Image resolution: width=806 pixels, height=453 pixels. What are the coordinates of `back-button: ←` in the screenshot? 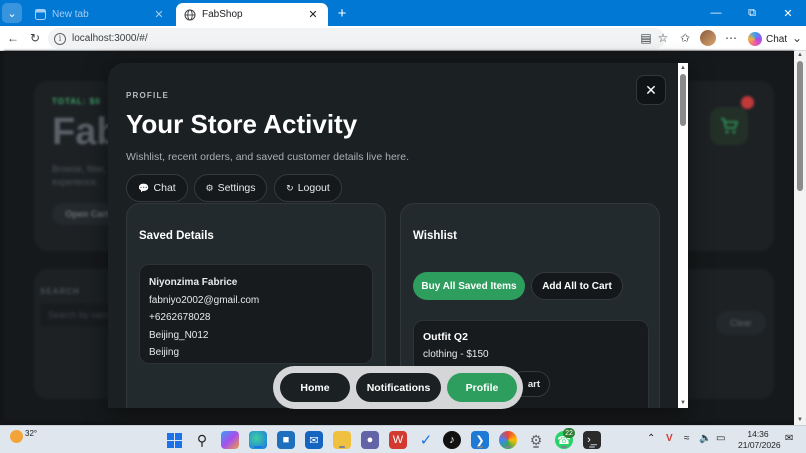 It's located at (13, 38).